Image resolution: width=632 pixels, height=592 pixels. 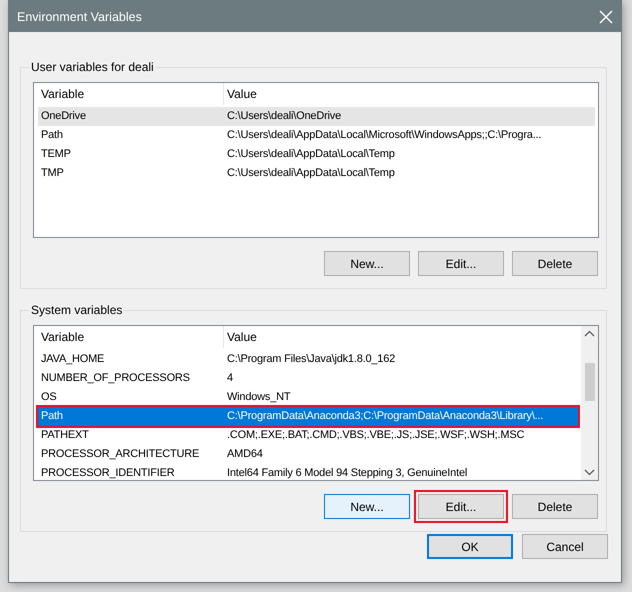 I want to click on variable-name: TEMP, so click(x=56, y=154).